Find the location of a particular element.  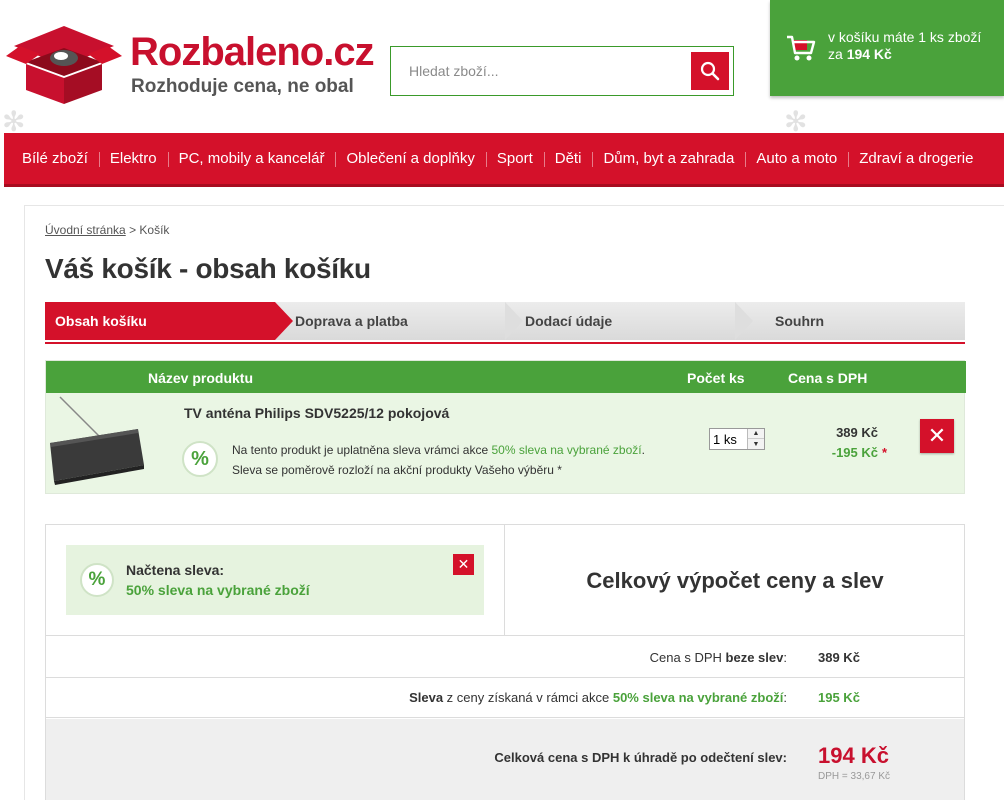

product-image is located at coordinates (96, 442).